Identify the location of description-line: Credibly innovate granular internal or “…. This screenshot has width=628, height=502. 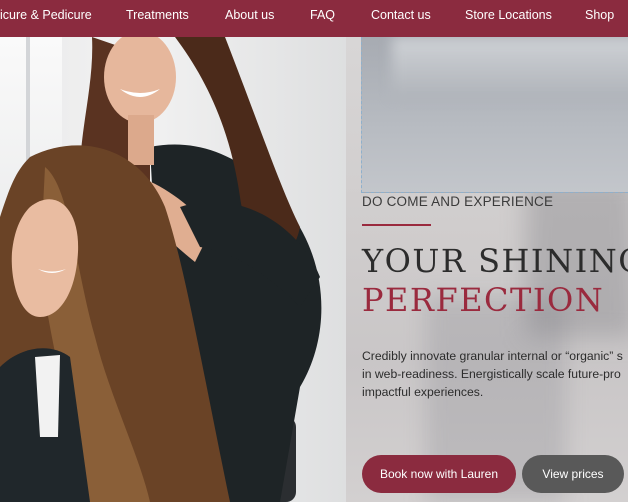
(492, 356).